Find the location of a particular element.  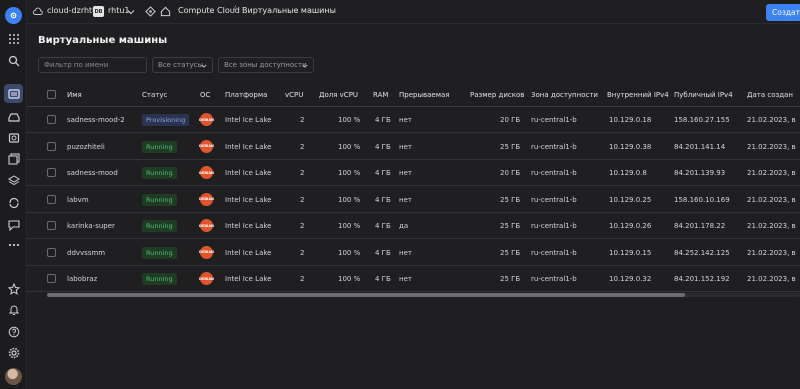

preemptible: нет is located at coordinates (405, 199).